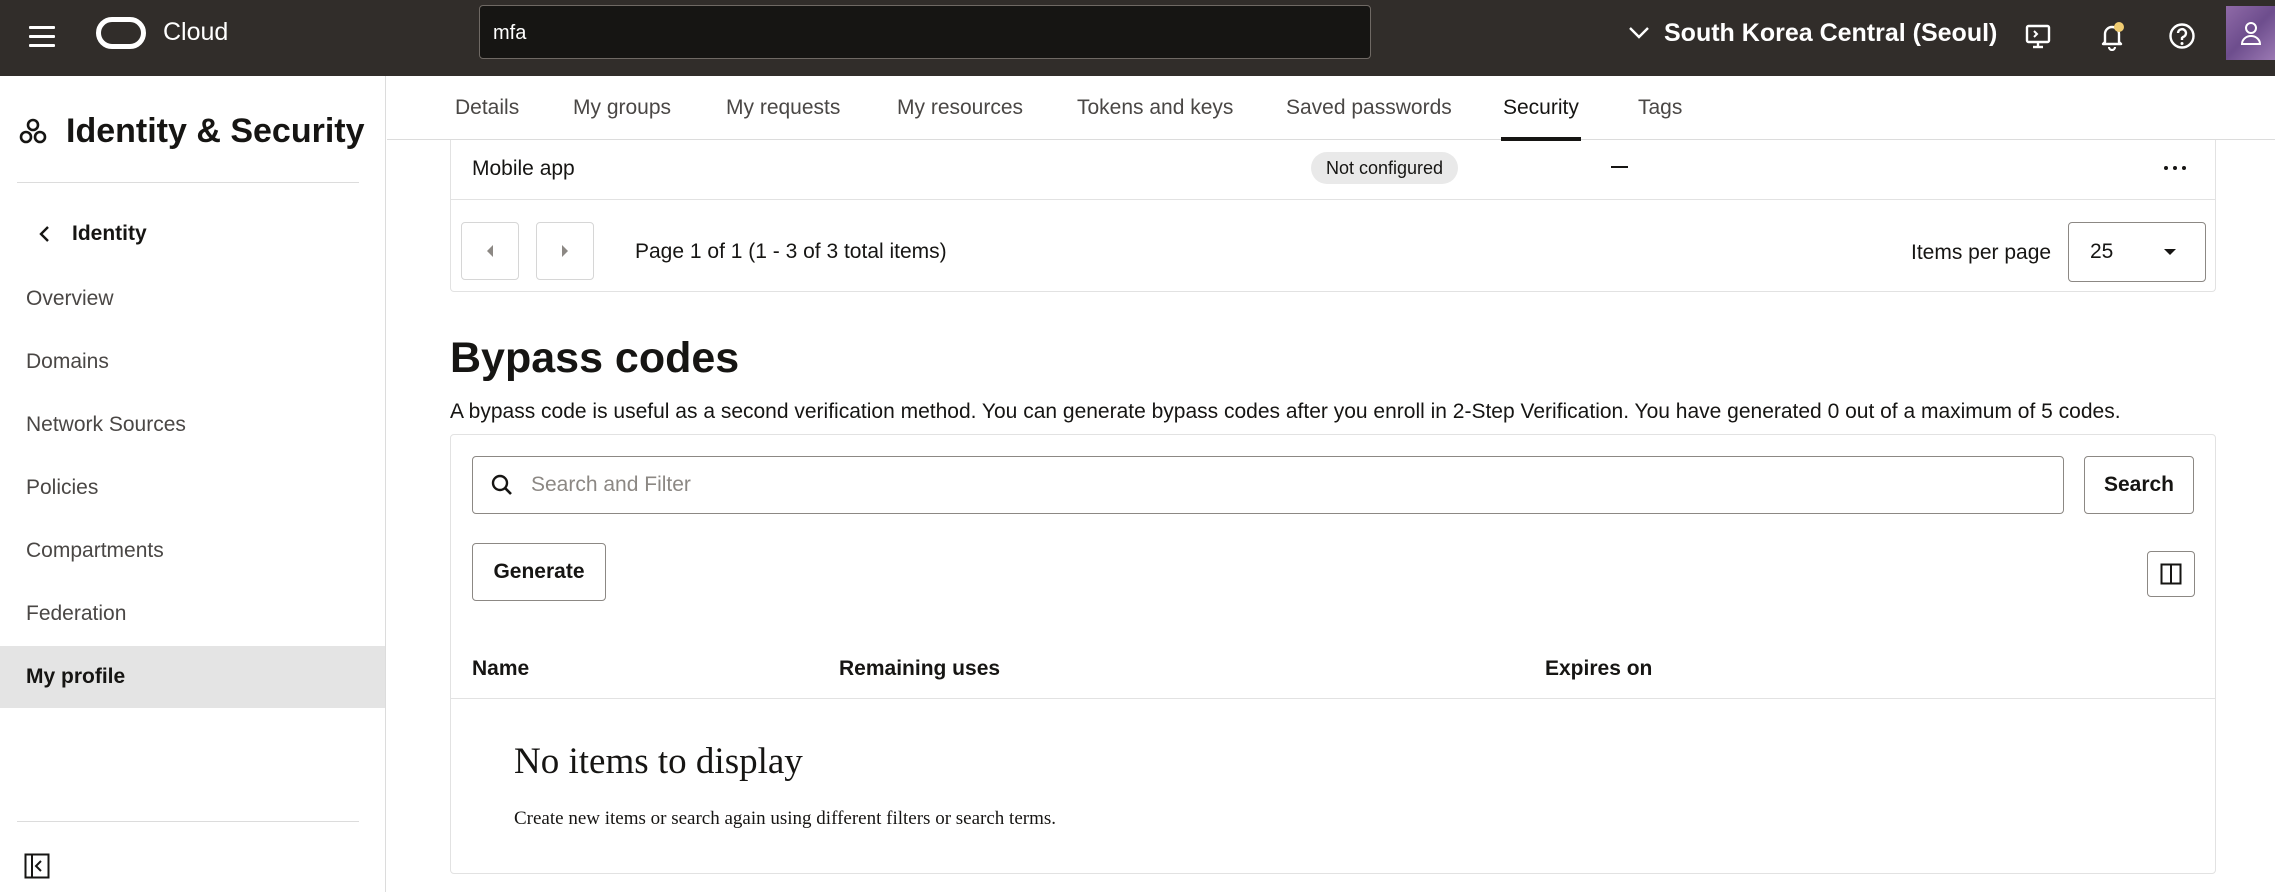  Describe the element at coordinates (215, 131) in the screenshot. I see `sidebar-title: Identity & Security` at that location.